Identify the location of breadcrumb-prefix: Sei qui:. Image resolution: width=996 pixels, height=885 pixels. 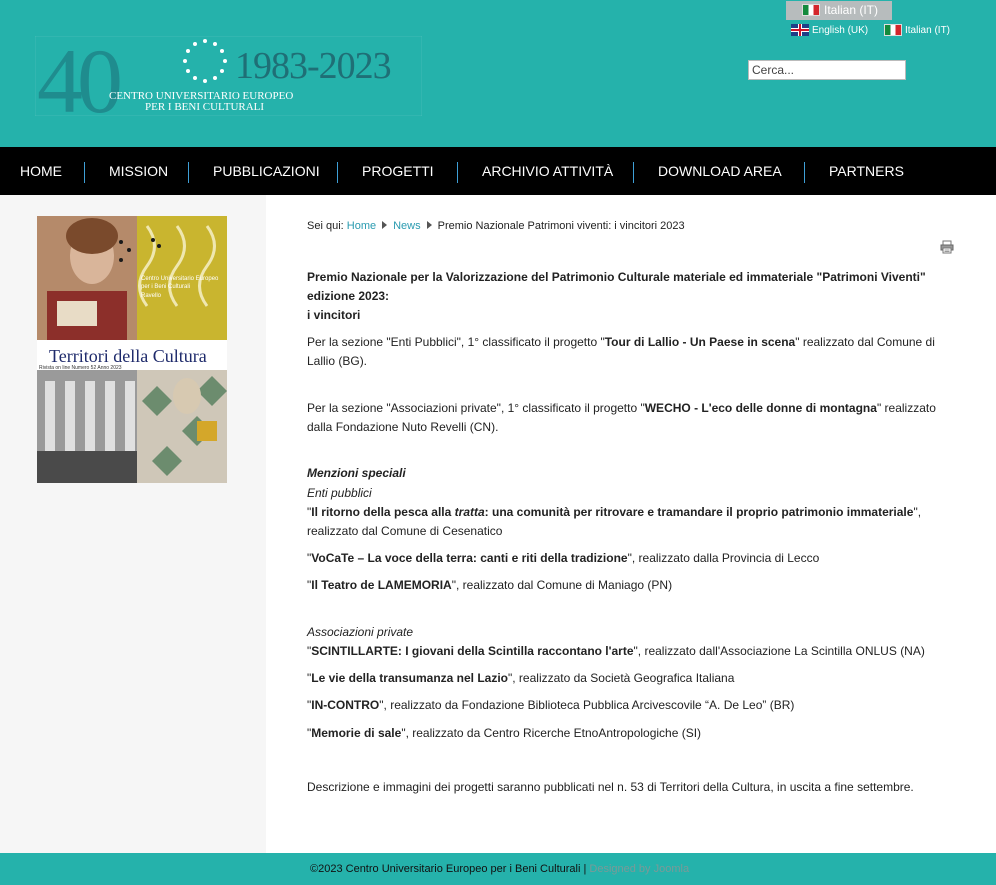
(325, 226).